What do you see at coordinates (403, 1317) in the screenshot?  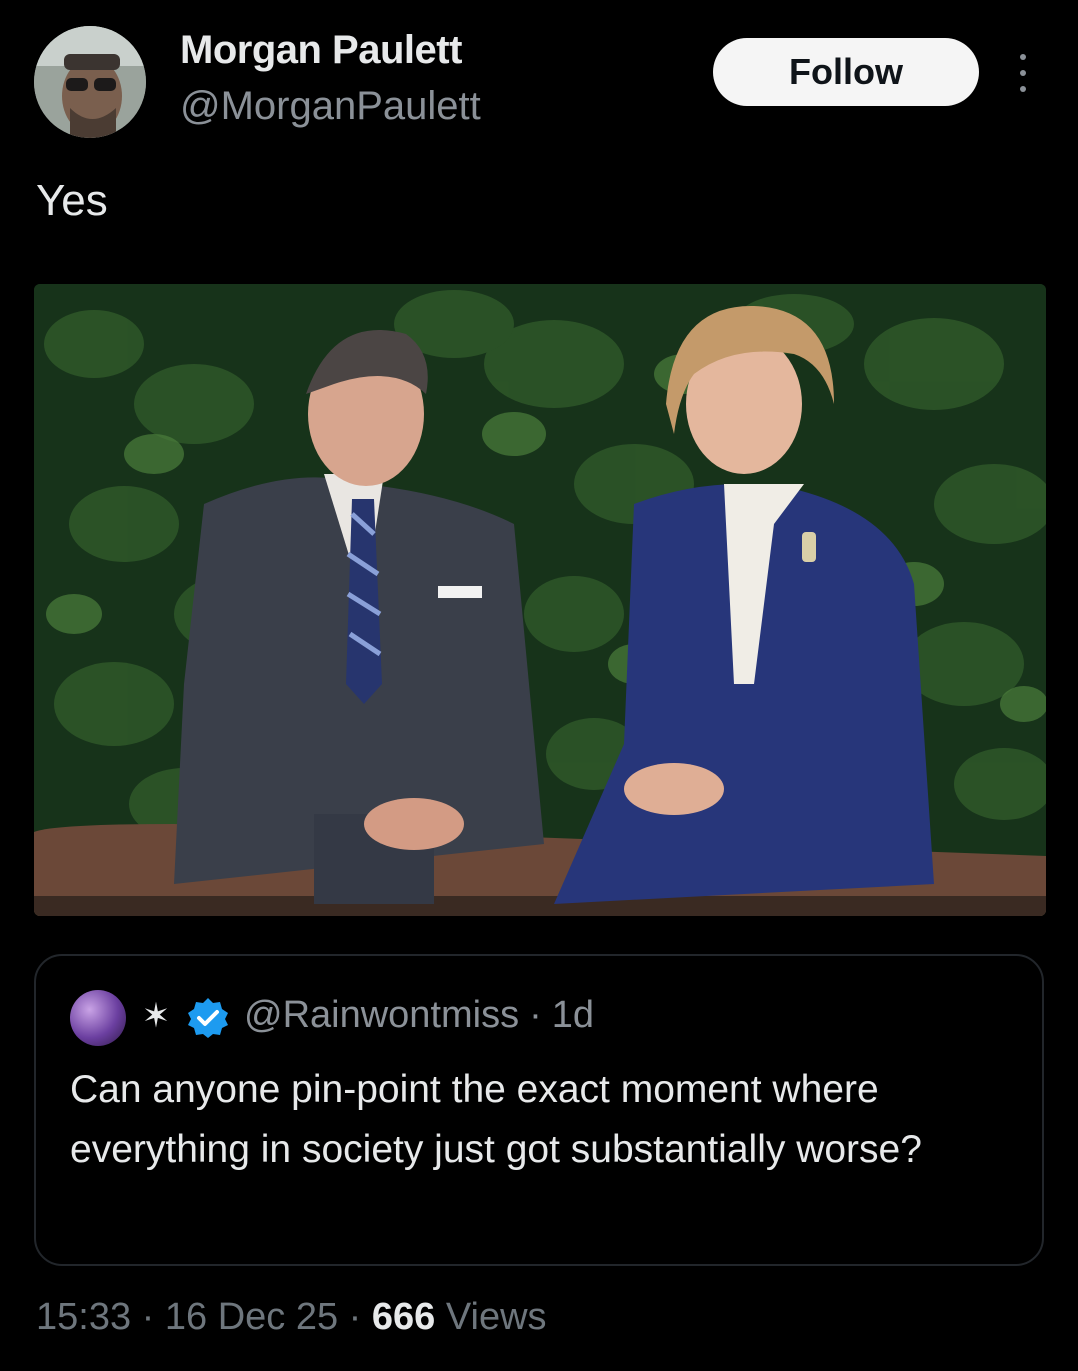 I see `views-count: 666` at bounding box center [403, 1317].